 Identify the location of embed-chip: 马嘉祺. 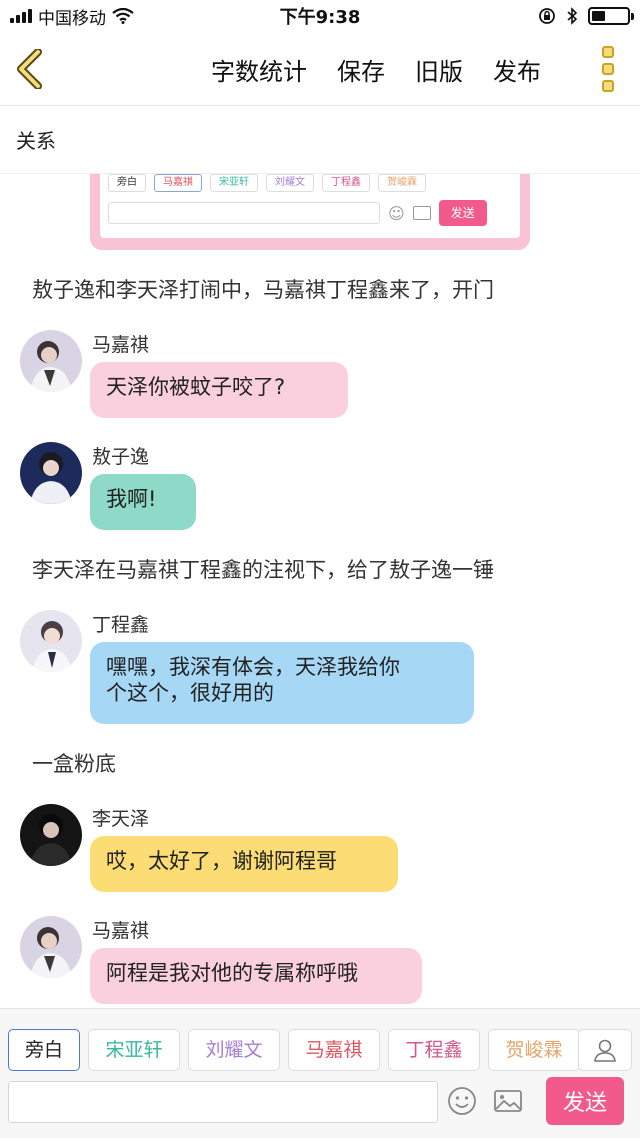
(178, 183).